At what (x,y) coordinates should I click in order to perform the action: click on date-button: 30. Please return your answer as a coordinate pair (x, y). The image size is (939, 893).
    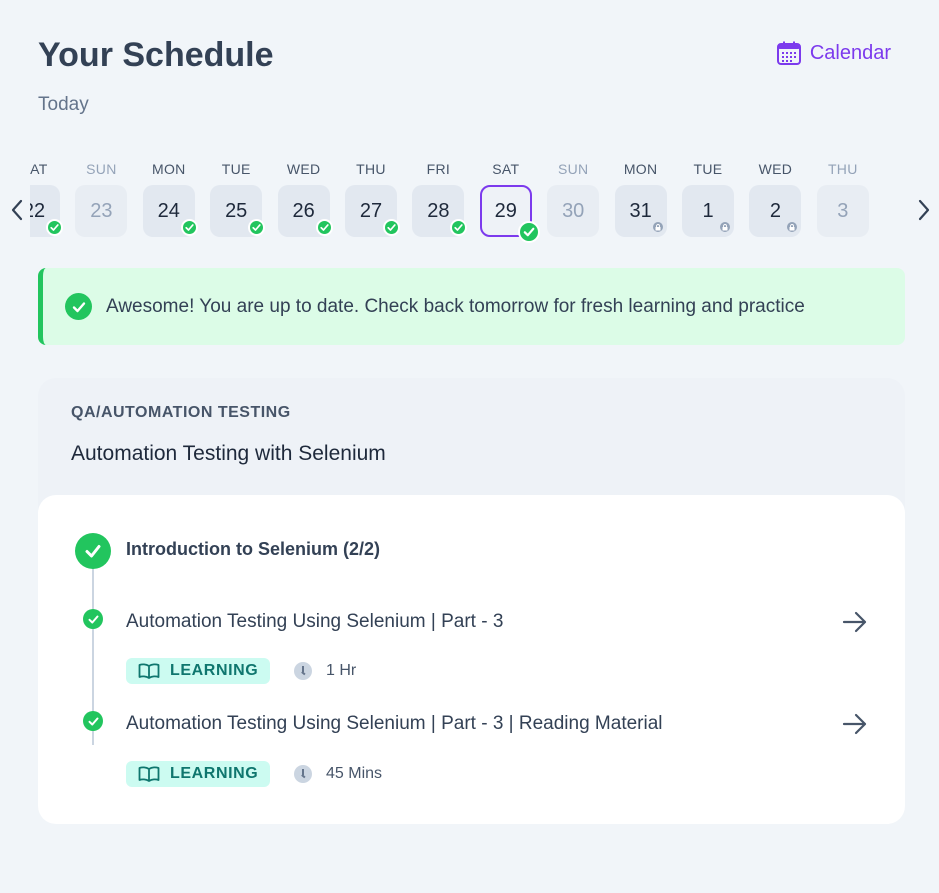
    Looking at the image, I should click on (573, 211).